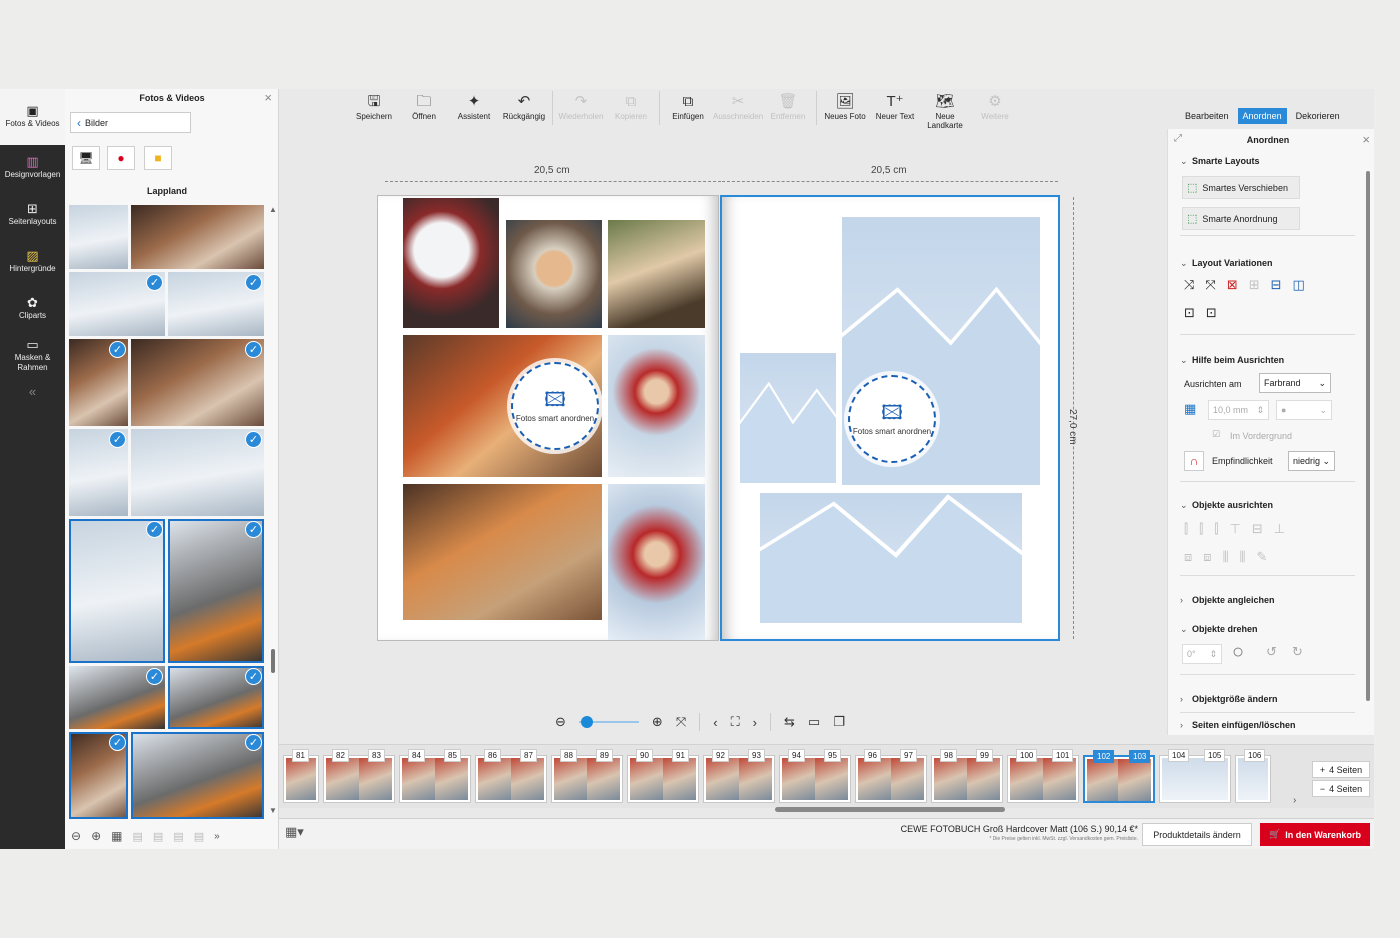 This screenshot has width=1400, height=938. Describe the element at coordinates (130, 122) in the screenshot. I see `back-button: ‹ Bilder` at that location.